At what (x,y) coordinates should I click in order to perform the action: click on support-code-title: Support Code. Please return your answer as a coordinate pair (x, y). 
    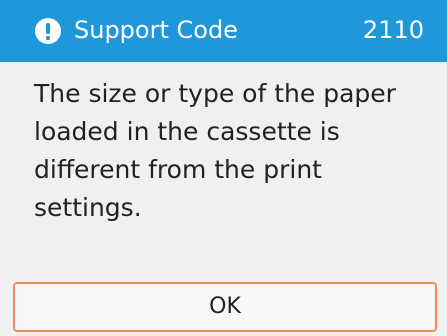
    Looking at the image, I should click on (156, 30).